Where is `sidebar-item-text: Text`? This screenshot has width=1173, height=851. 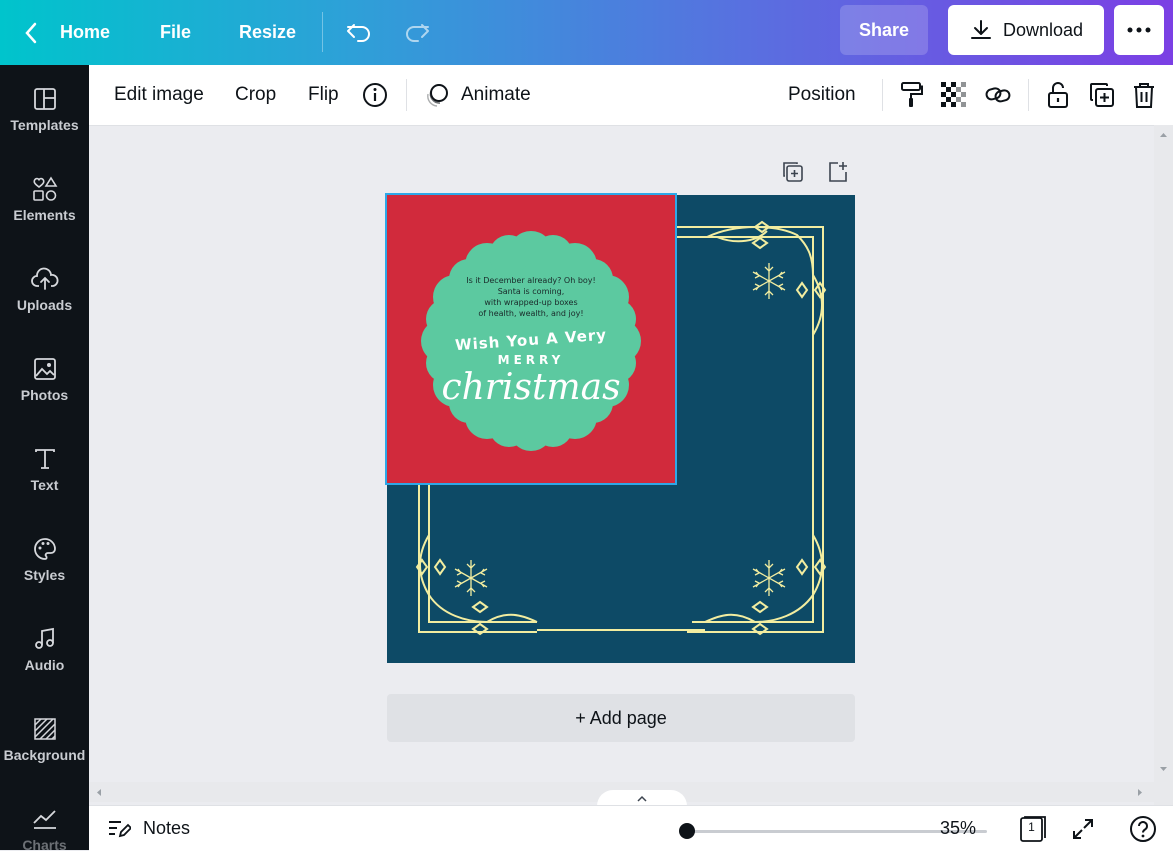
sidebar-item-text: Text is located at coordinates (44, 470).